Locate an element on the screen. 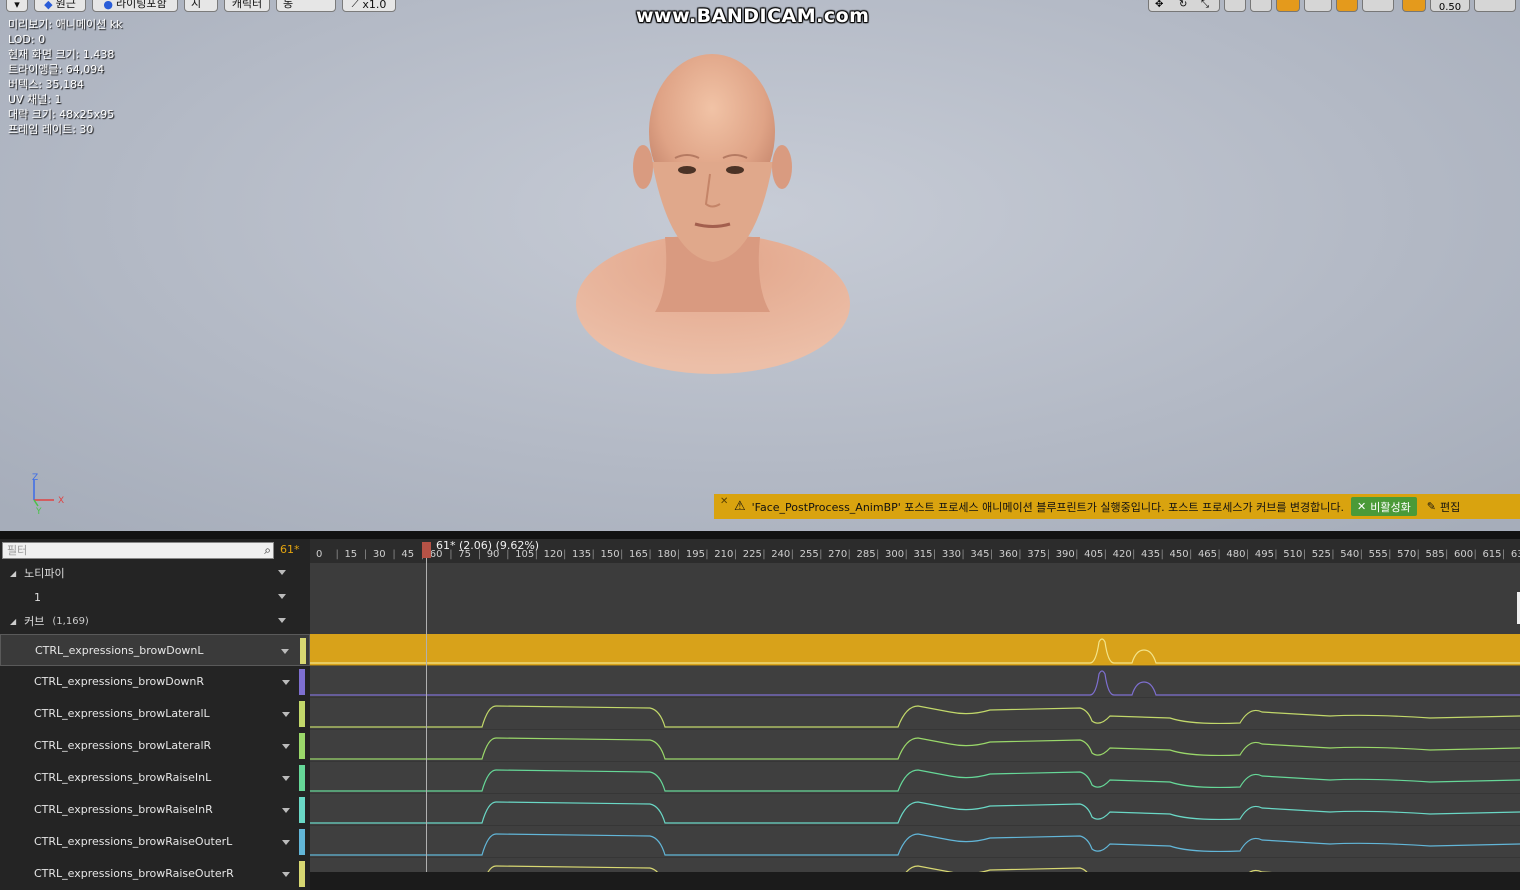 Image resolution: width=1520 pixels, height=890 pixels. curve-row: CTRL_expressions_browRaiseOuterL is located at coordinates (155, 842).